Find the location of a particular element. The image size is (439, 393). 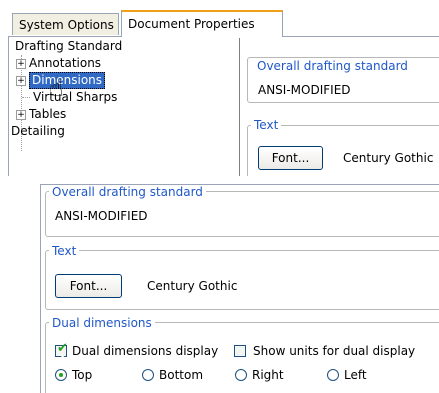

radio-selected-dot is located at coordinates (61, 375).